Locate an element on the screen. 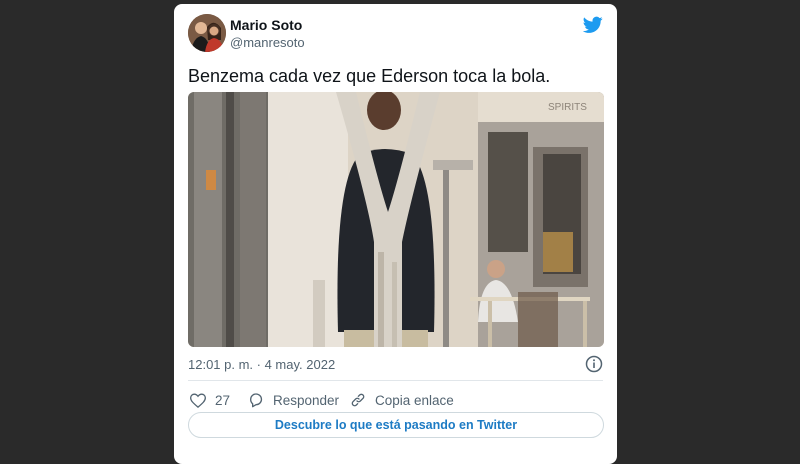 This screenshot has height=464, width=800. discover-twitter-button: Descubre lo que está pasando en Twitter is located at coordinates (396, 425).